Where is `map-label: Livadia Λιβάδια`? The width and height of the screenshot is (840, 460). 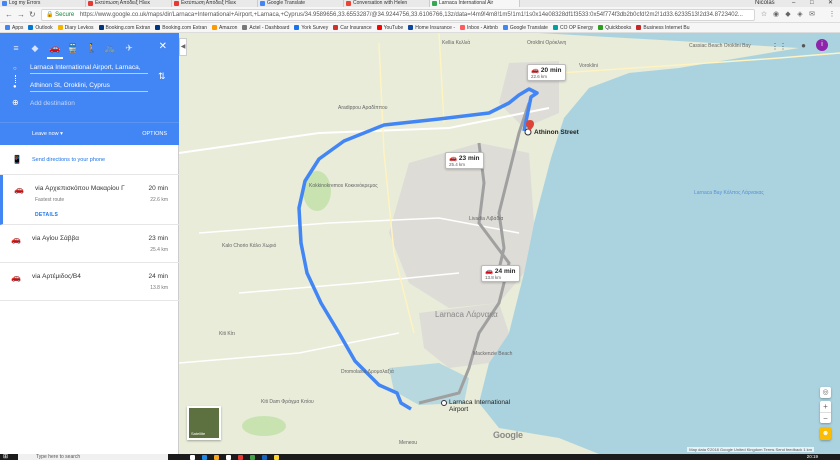
map-label: Livadia Λιβάδια is located at coordinates (486, 219).